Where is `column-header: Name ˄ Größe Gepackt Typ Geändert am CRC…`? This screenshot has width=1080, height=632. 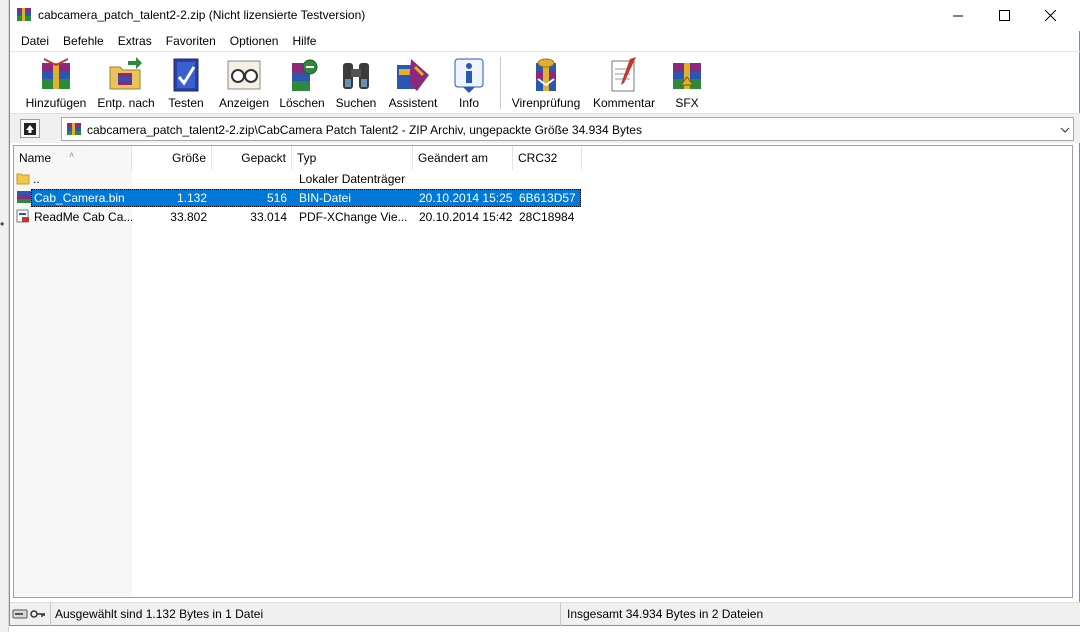
column-header: Name ˄ Größe Gepackt Typ Geändert am CRC… is located at coordinates (543, 158).